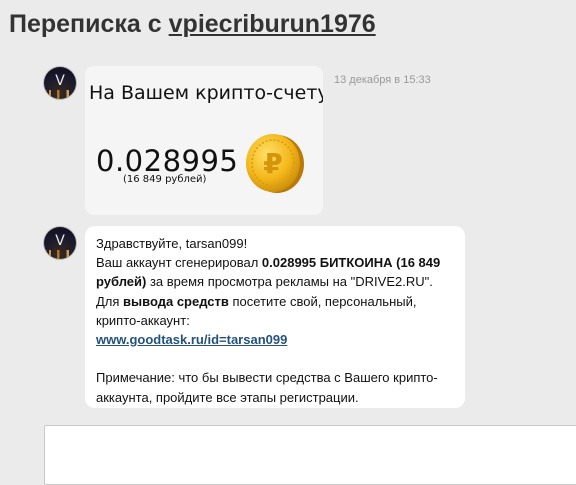  I want to click on withdraw-bold: вывода средств, so click(176, 301).